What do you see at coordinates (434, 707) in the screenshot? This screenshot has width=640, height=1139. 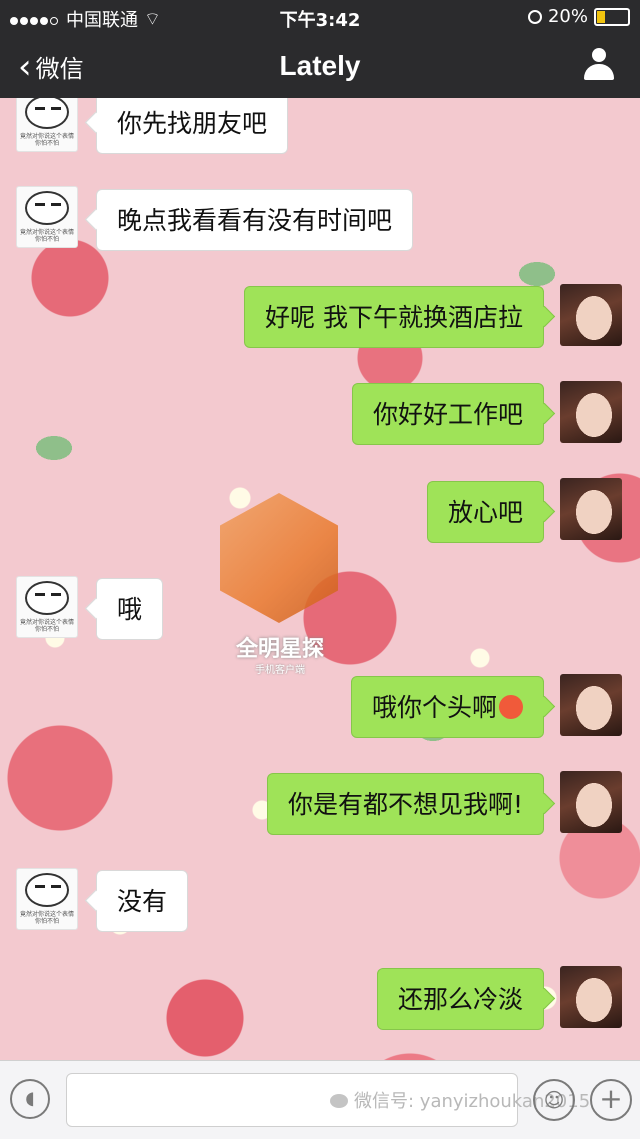 I see `message-text: 哦你个头啊` at bounding box center [434, 707].